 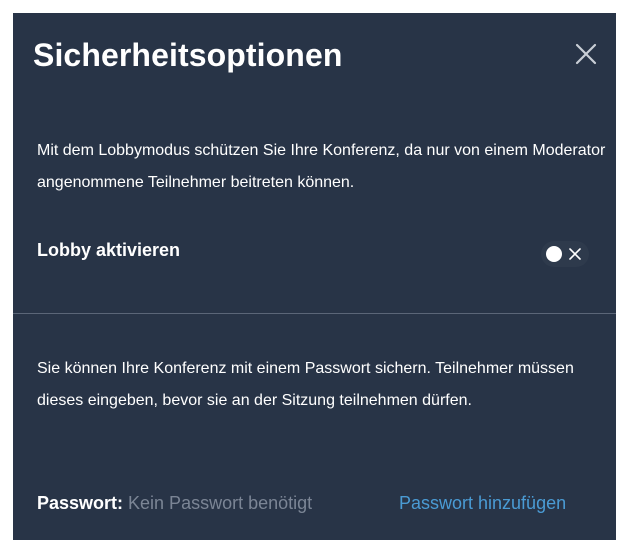 I want to click on password-status: Kein Passwort benötigt, so click(x=220, y=503).